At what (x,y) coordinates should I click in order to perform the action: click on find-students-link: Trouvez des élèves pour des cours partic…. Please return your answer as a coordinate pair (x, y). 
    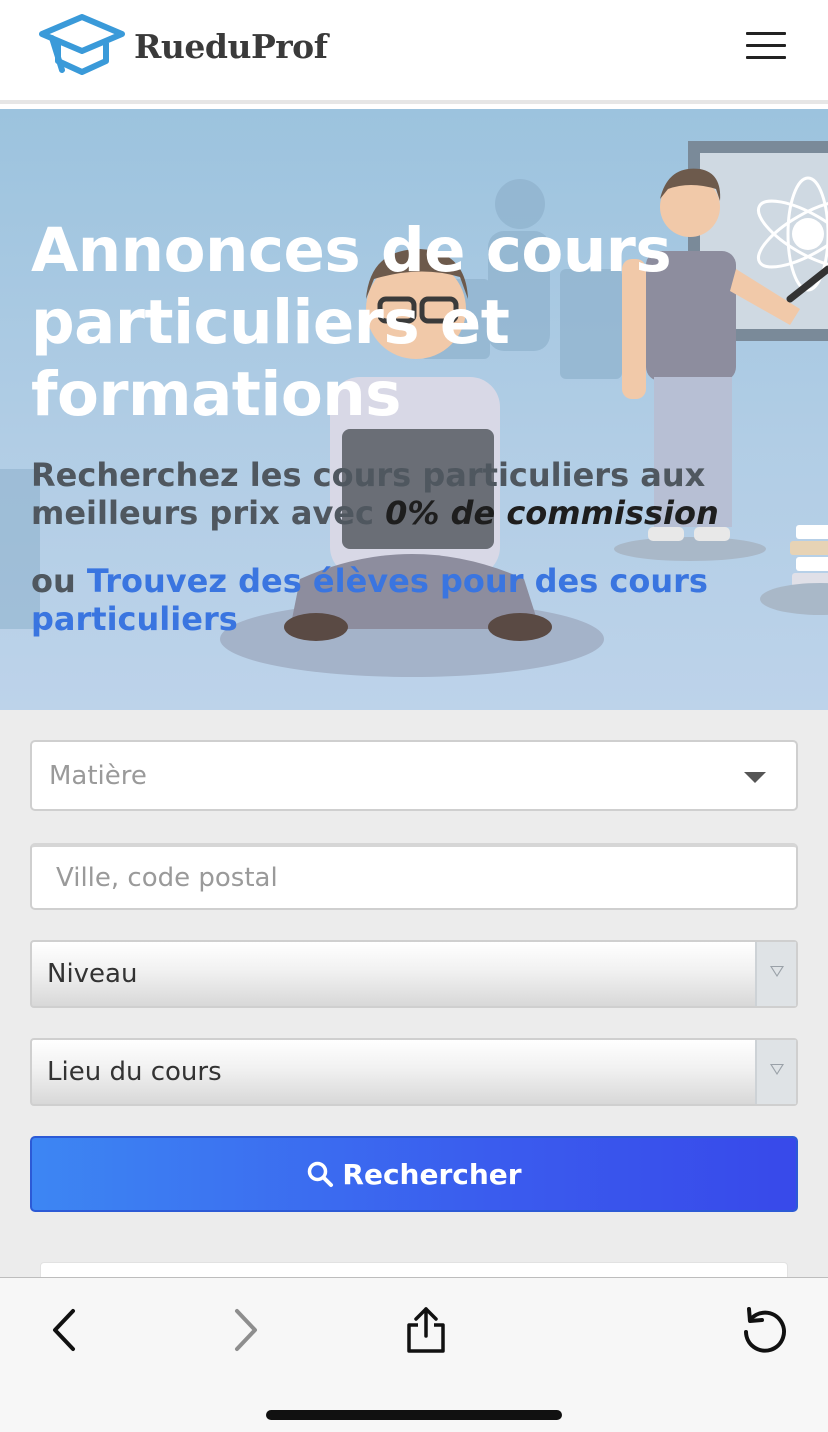
    Looking at the image, I should click on (369, 600).